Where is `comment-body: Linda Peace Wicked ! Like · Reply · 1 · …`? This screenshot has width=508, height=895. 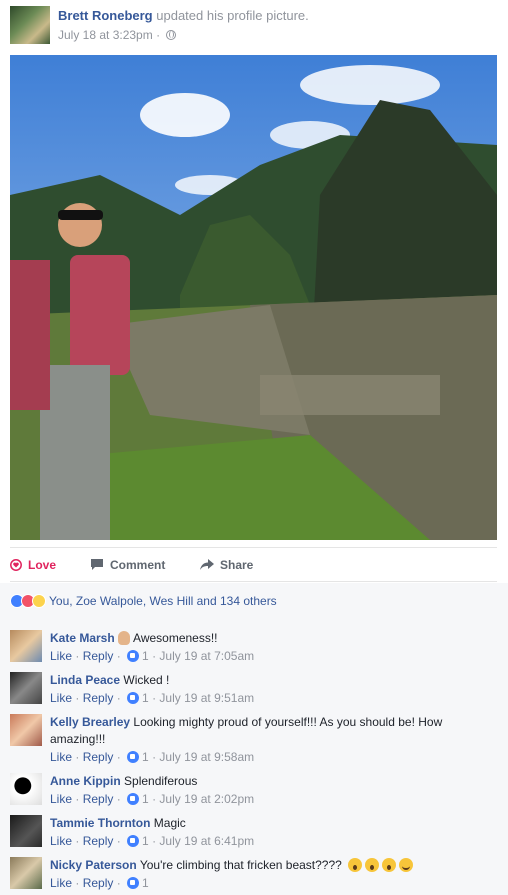 comment-body: Linda Peace Wicked ! Like · Reply · 1 · … is located at coordinates (272, 689).